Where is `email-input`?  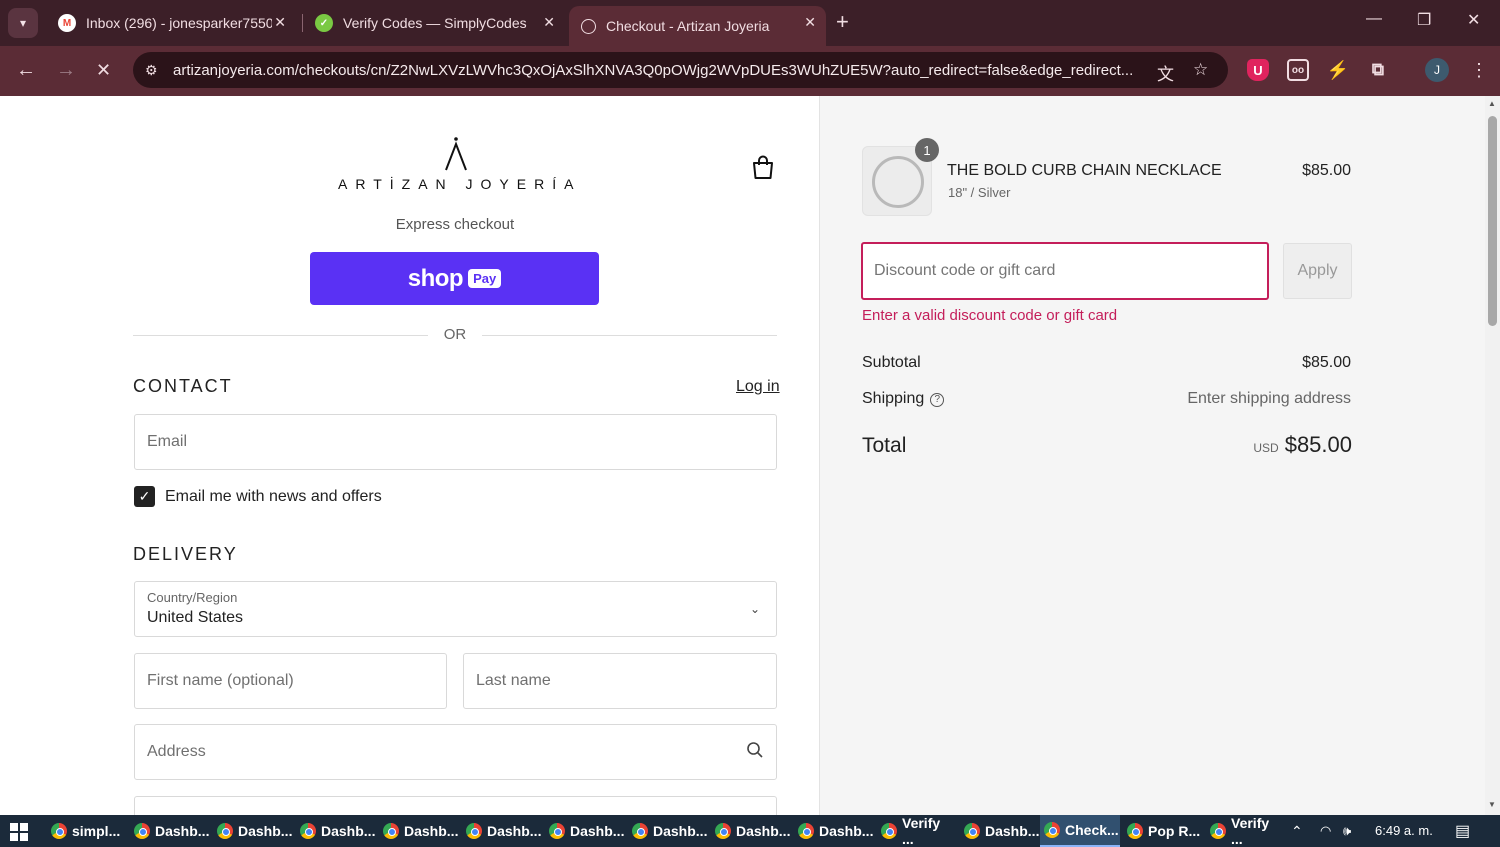 email-input is located at coordinates (455, 442).